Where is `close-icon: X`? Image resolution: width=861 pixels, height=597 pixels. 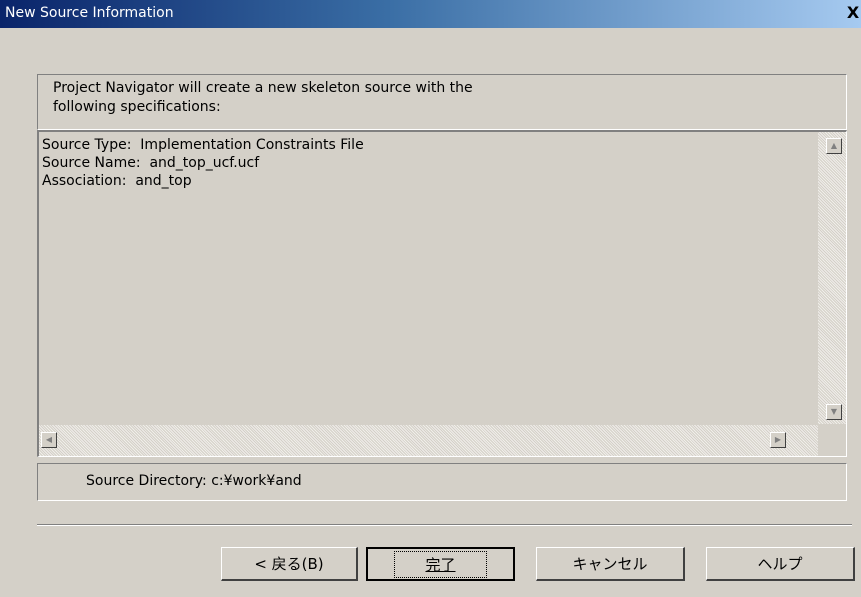
close-icon: X is located at coordinates (853, 13).